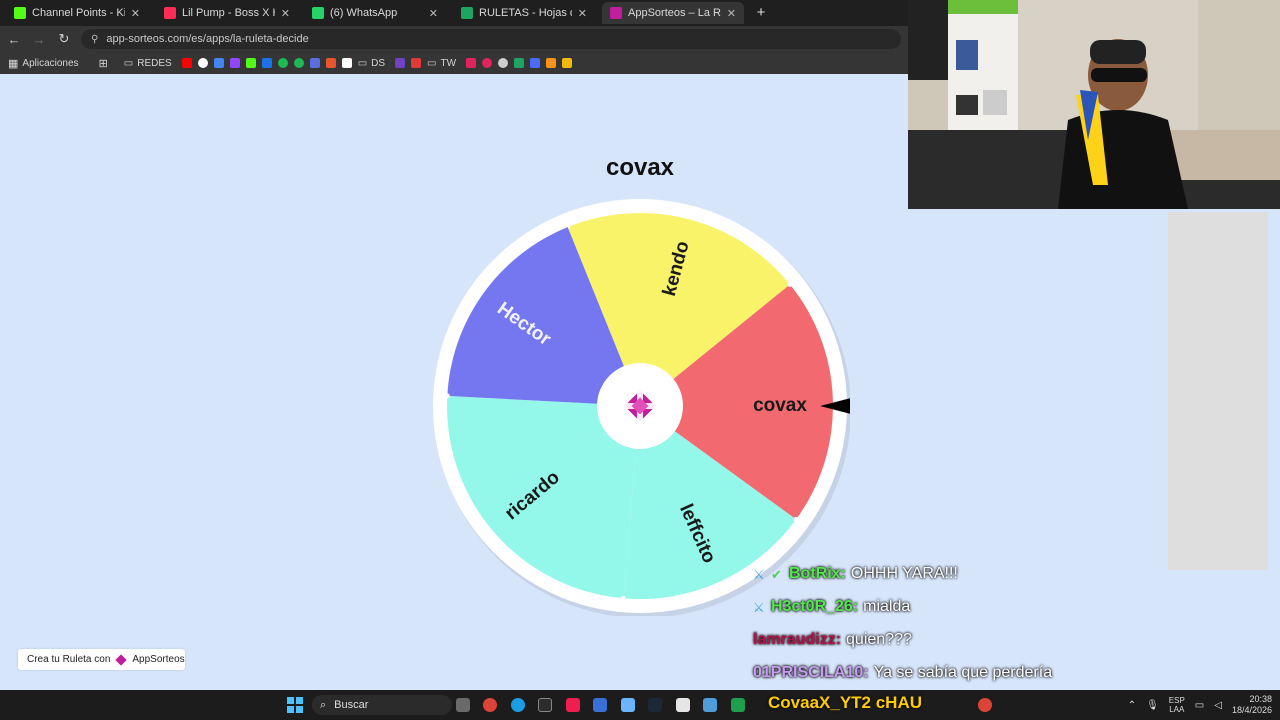  Describe the element at coordinates (1177, 709) in the screenshot. I see `language-layout: LAA` at that location.